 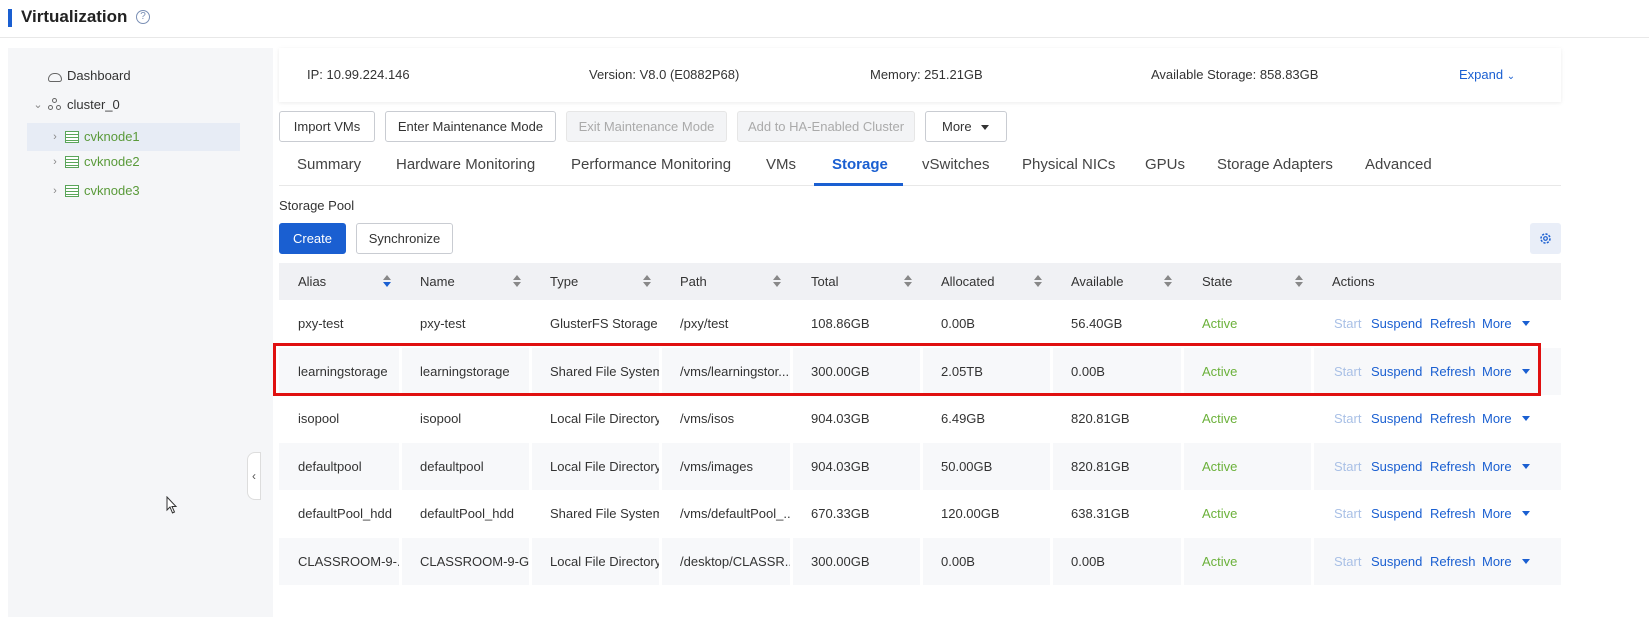 What do you see at coordinates (133, 162) in the screenshot?
I see `tree-item-cvknode2: › cvknode2` at bounding box center [133, 162].